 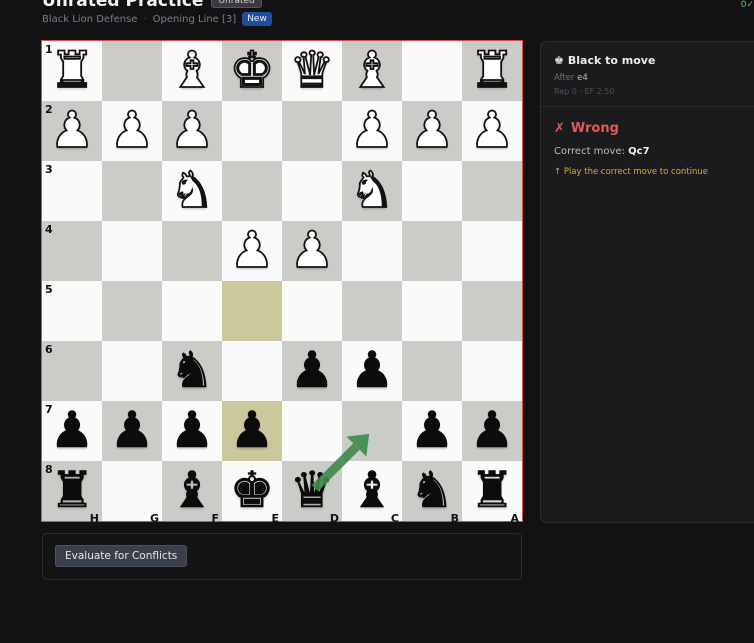 I want to click on square-a8: ♜ A, so click(x=492, y=493).